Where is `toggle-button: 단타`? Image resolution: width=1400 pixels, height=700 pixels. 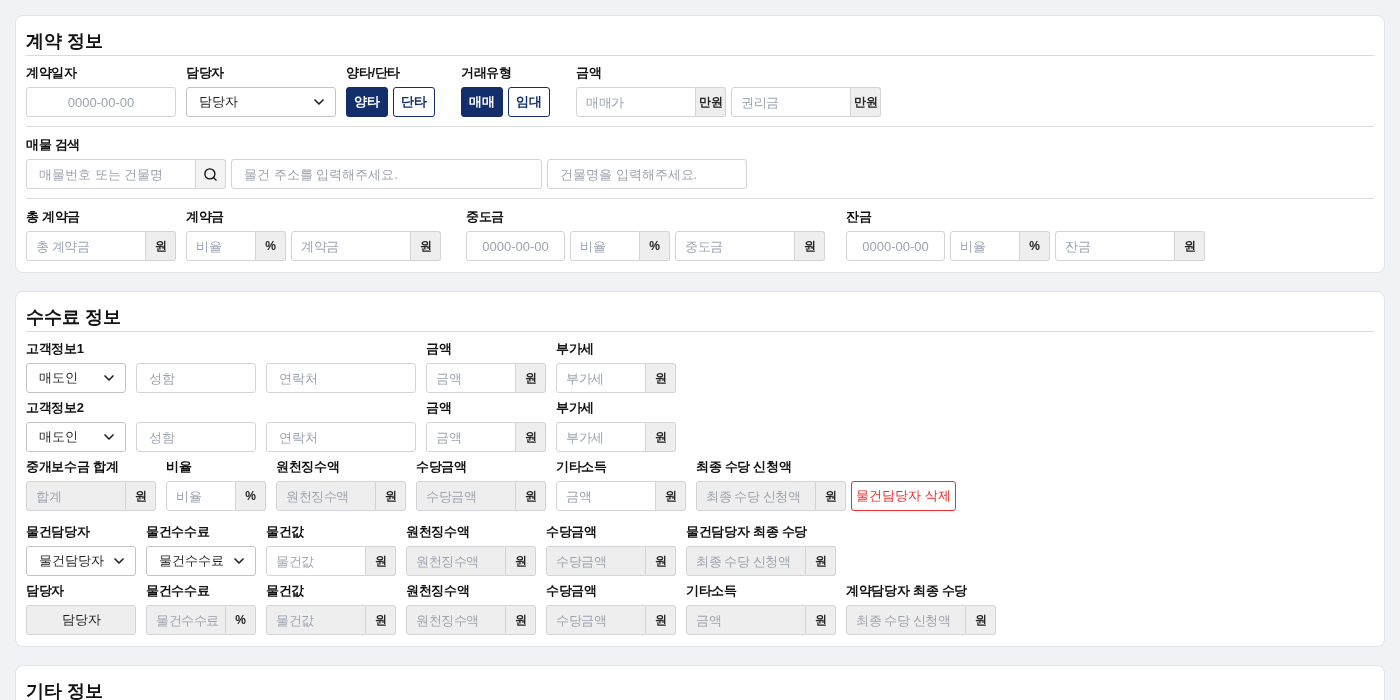
toggle-button: 단타 is located at coordinates (414, 102).